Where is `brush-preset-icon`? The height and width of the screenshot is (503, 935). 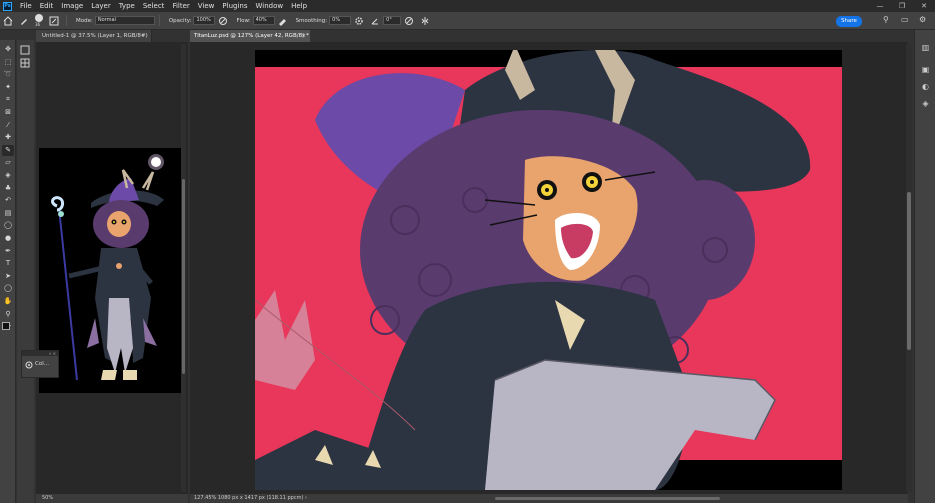
brush-preset-icon is located at coordinates (24, 21).